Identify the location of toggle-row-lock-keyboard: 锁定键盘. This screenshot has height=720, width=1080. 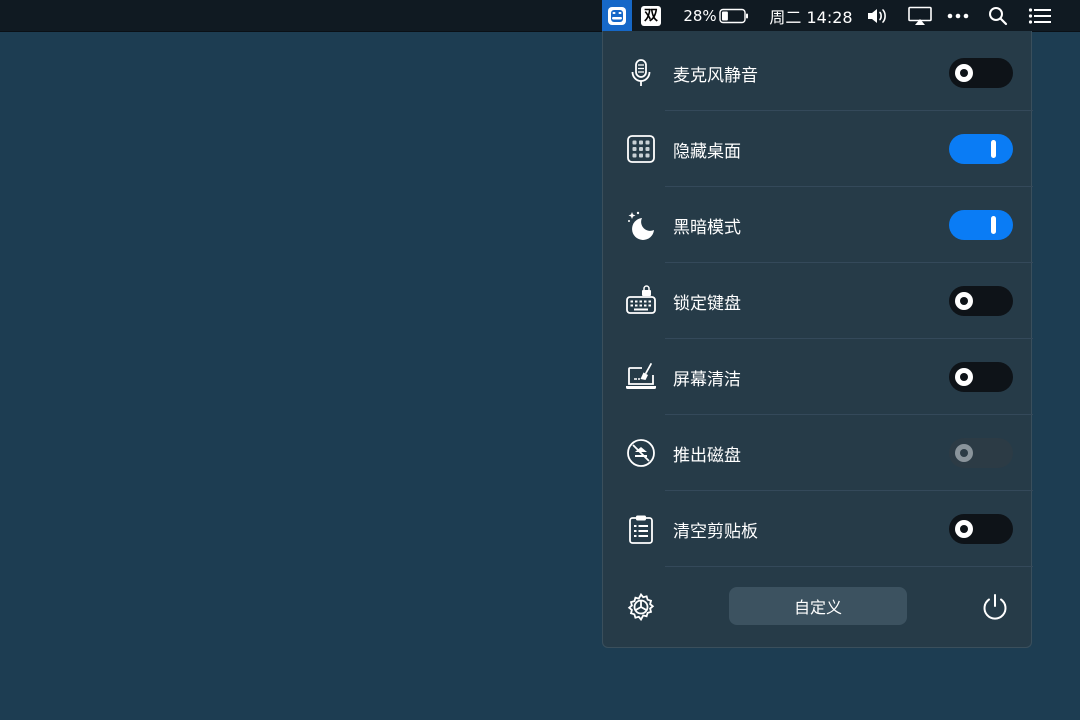
(818, 301).